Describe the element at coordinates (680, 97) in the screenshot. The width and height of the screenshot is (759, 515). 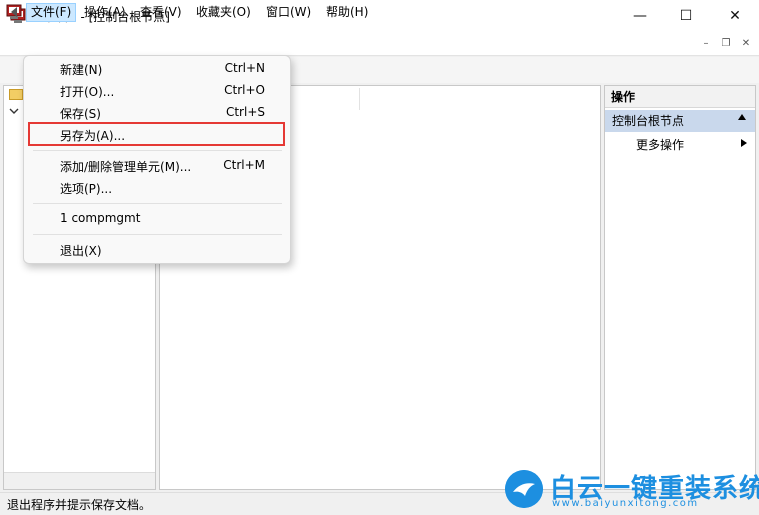
I see `actions-header: 操作` at that location.